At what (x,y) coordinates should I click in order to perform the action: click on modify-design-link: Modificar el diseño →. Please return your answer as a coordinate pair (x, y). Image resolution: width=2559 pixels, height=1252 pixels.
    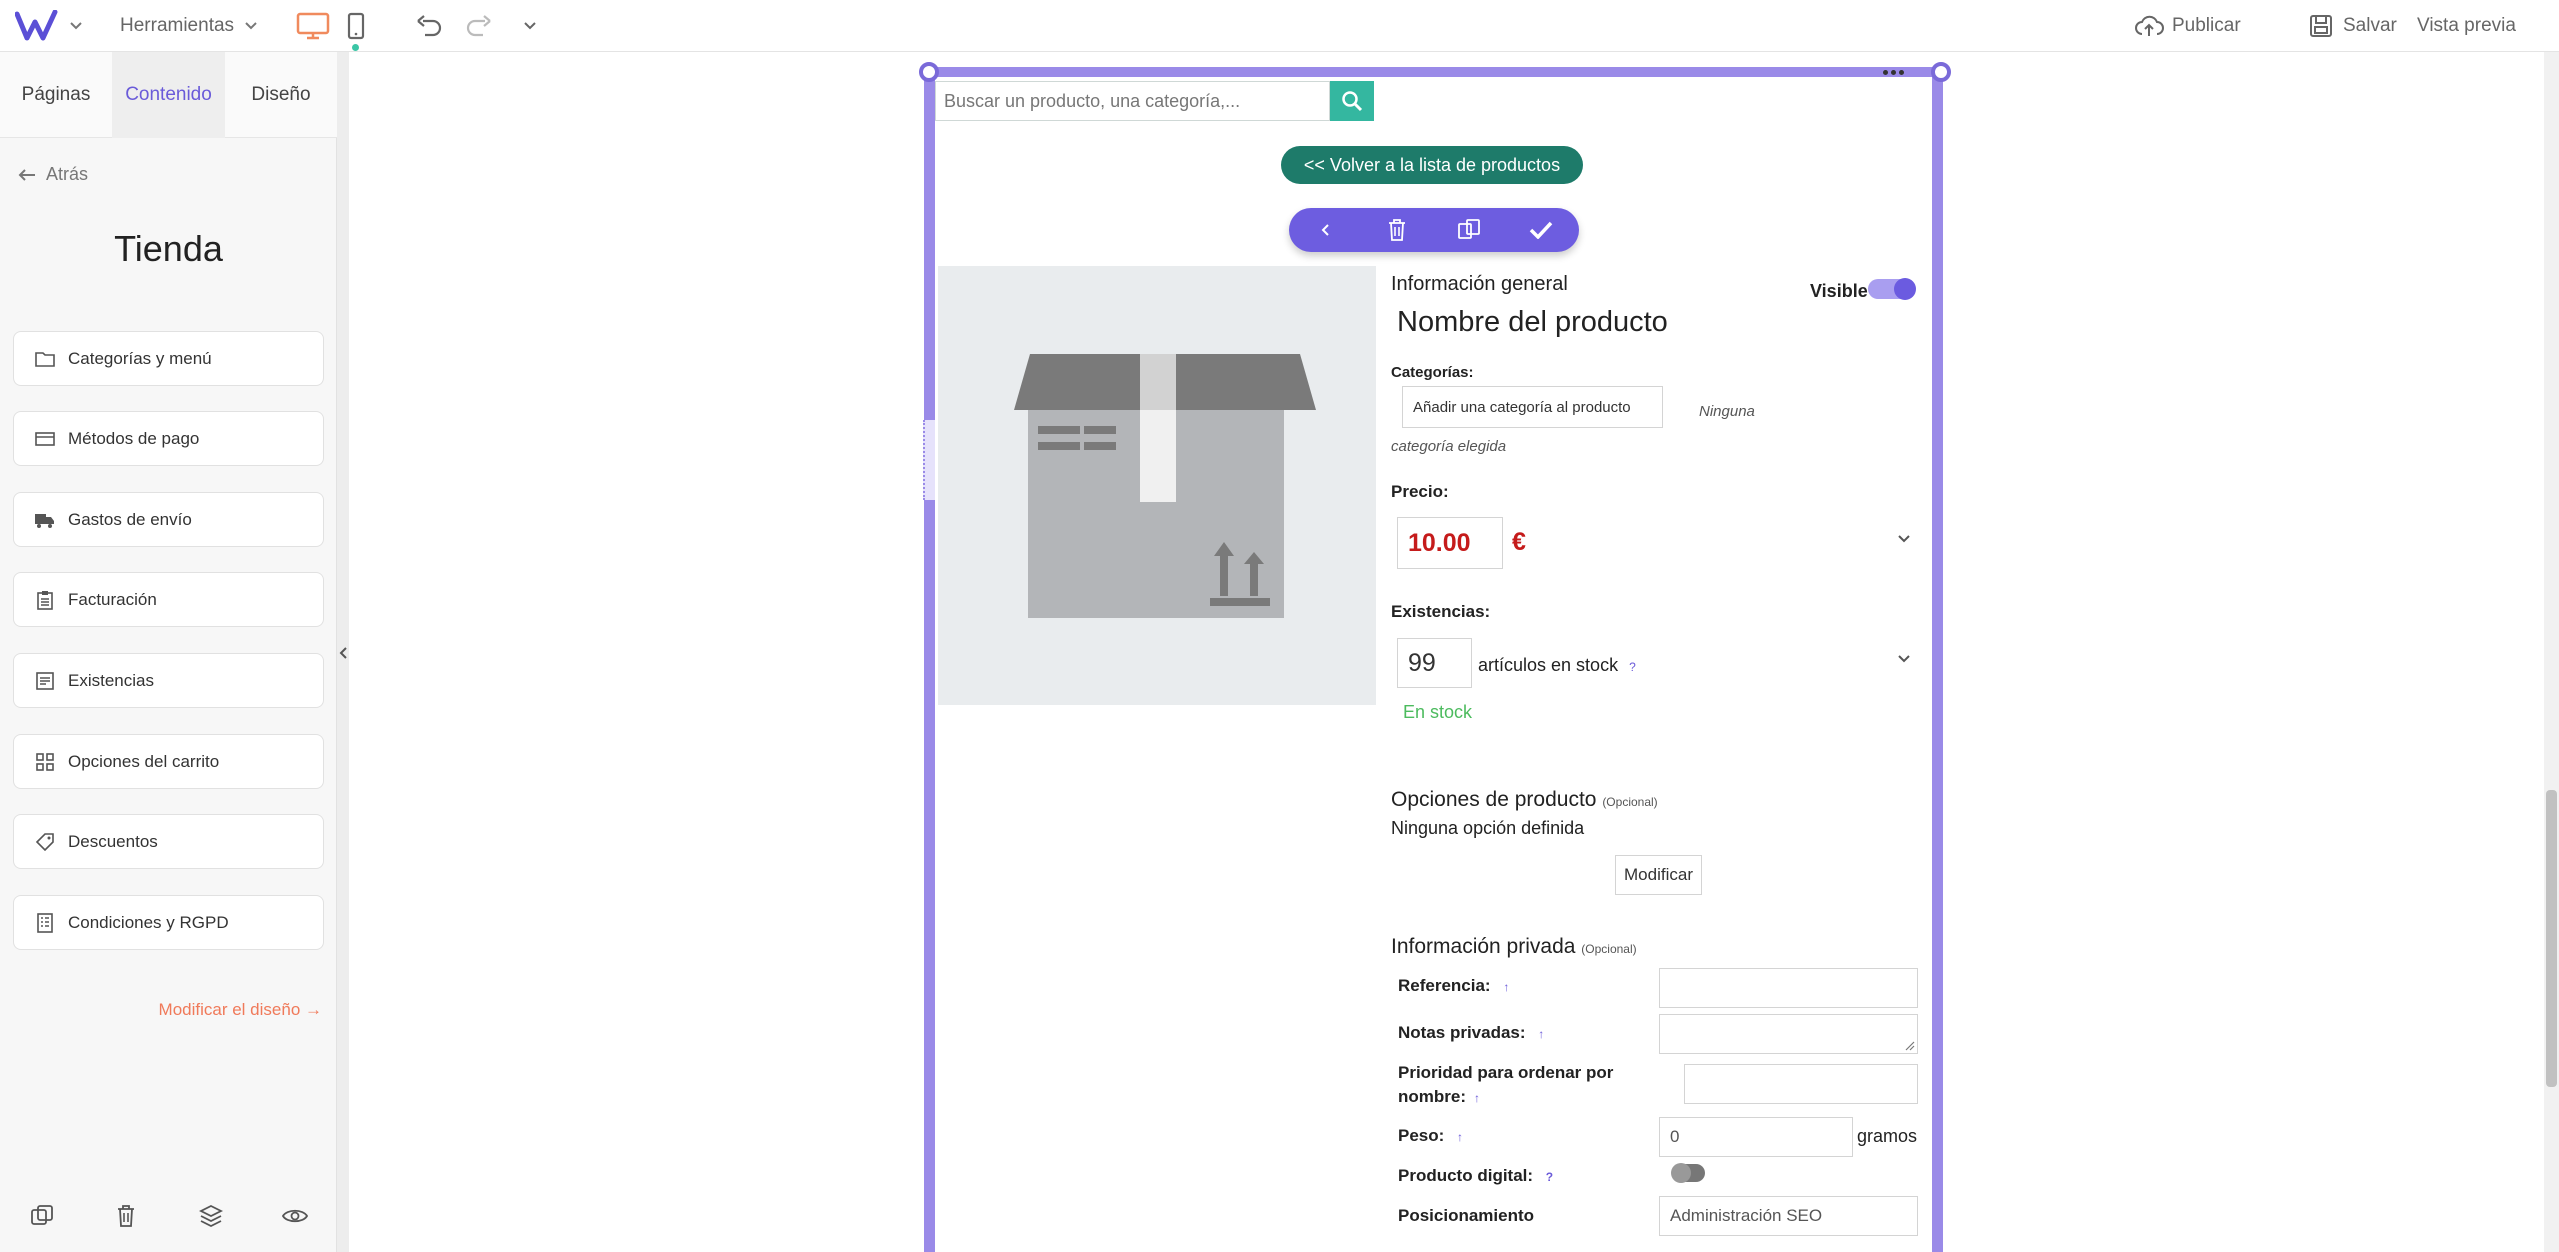
    Looking at the image, I should click on (240, 1010).